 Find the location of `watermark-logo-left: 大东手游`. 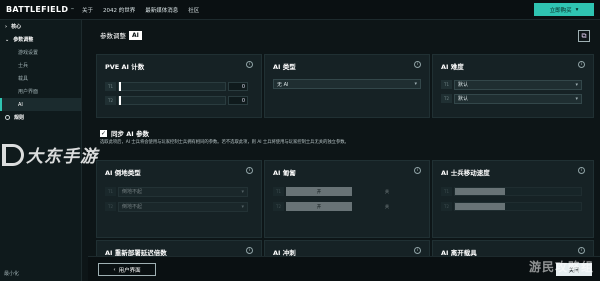

watermark-logo-left: 大东手游 is located at coordinates (50, 154).